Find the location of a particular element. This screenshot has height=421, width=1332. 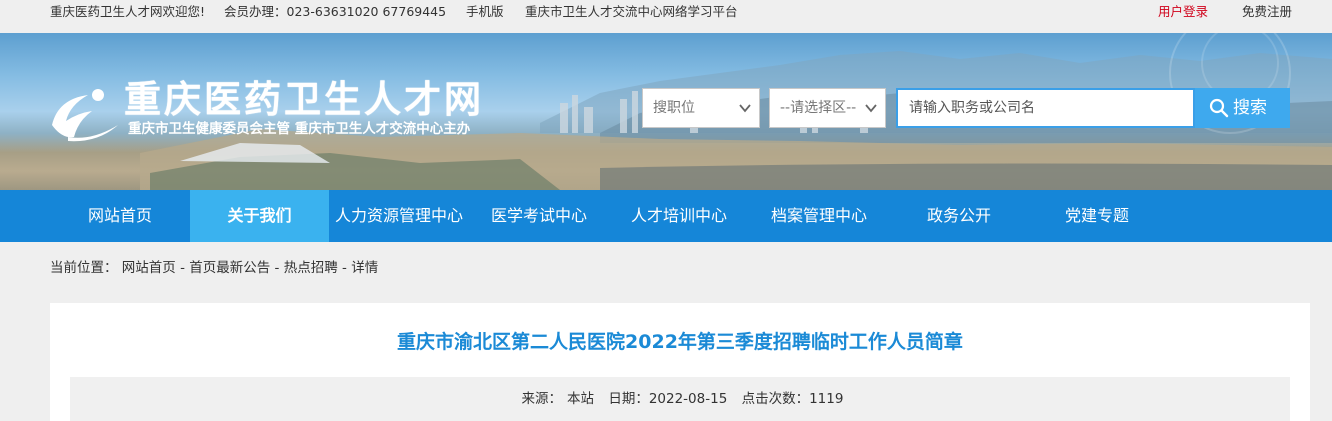

nav-item-training-center: 人才培训中心 is located at coordinates (679, 216).